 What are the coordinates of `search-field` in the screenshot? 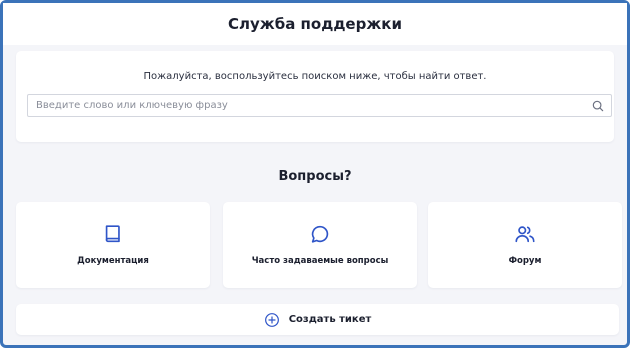 It's located at (319, 105).